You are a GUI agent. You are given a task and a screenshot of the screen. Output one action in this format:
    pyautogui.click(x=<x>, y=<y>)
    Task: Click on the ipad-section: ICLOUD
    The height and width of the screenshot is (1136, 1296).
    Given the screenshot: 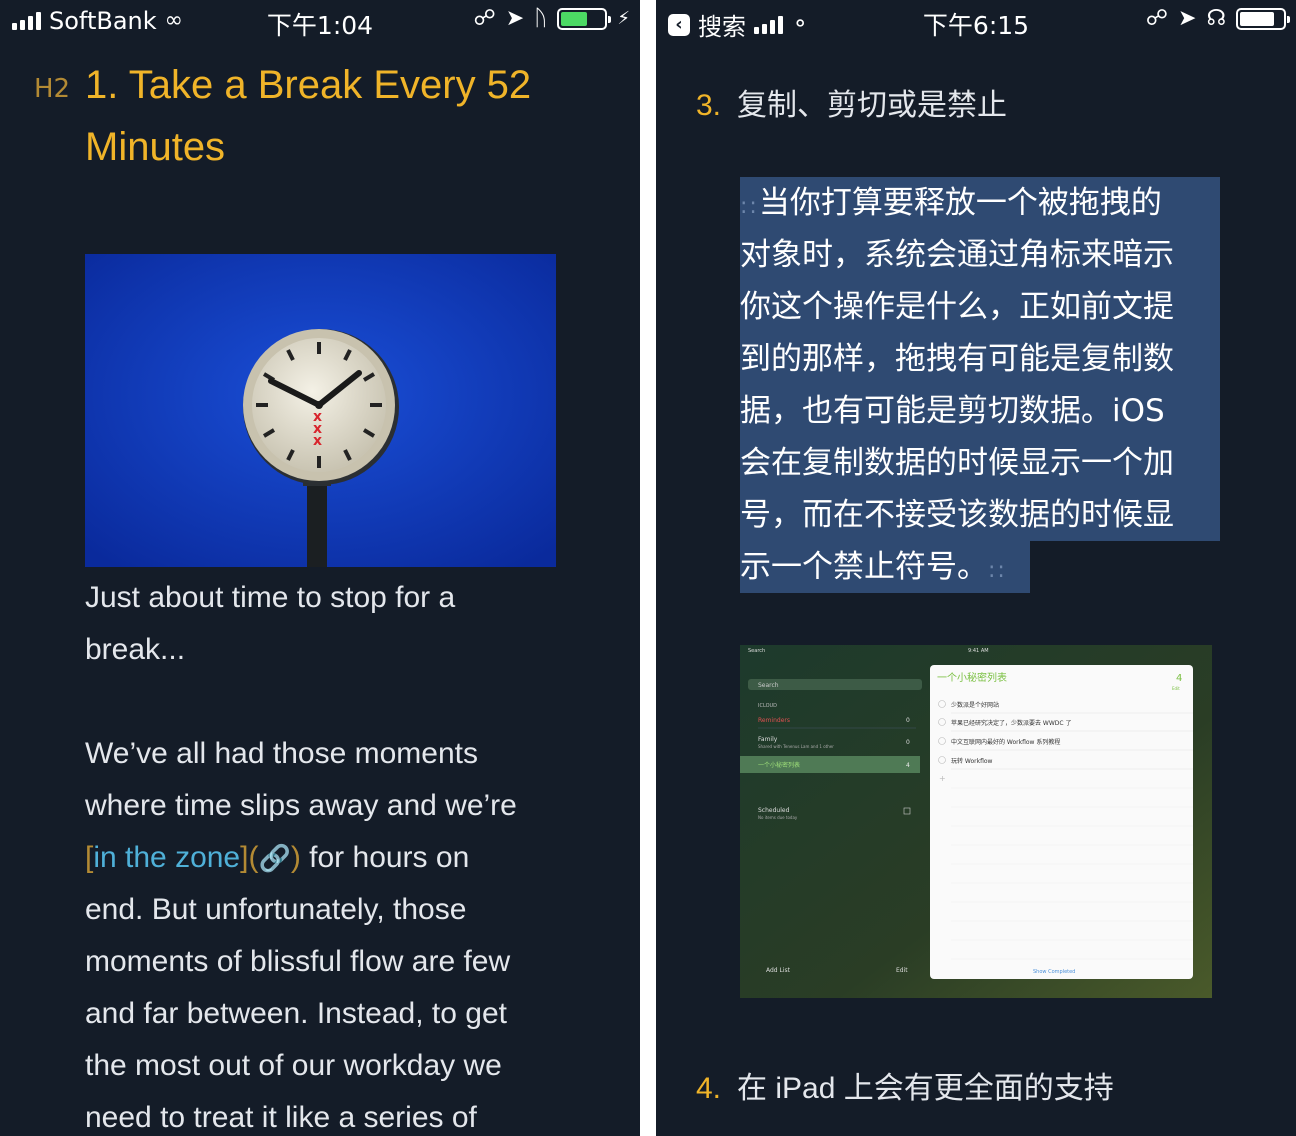 What is the action you would take?
    pyautogui.click(x=767, y=706)
    